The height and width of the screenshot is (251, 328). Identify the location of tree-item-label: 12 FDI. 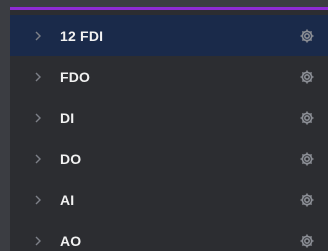
(82, 35).